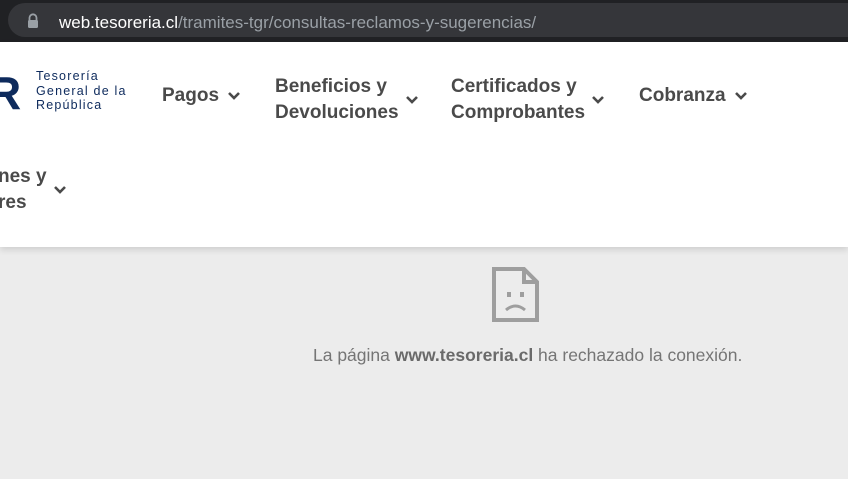  What do you see at coordinates (69, 105) in the screenshot?
I see `logo-line-3: República` at bounding box center [69, 105].